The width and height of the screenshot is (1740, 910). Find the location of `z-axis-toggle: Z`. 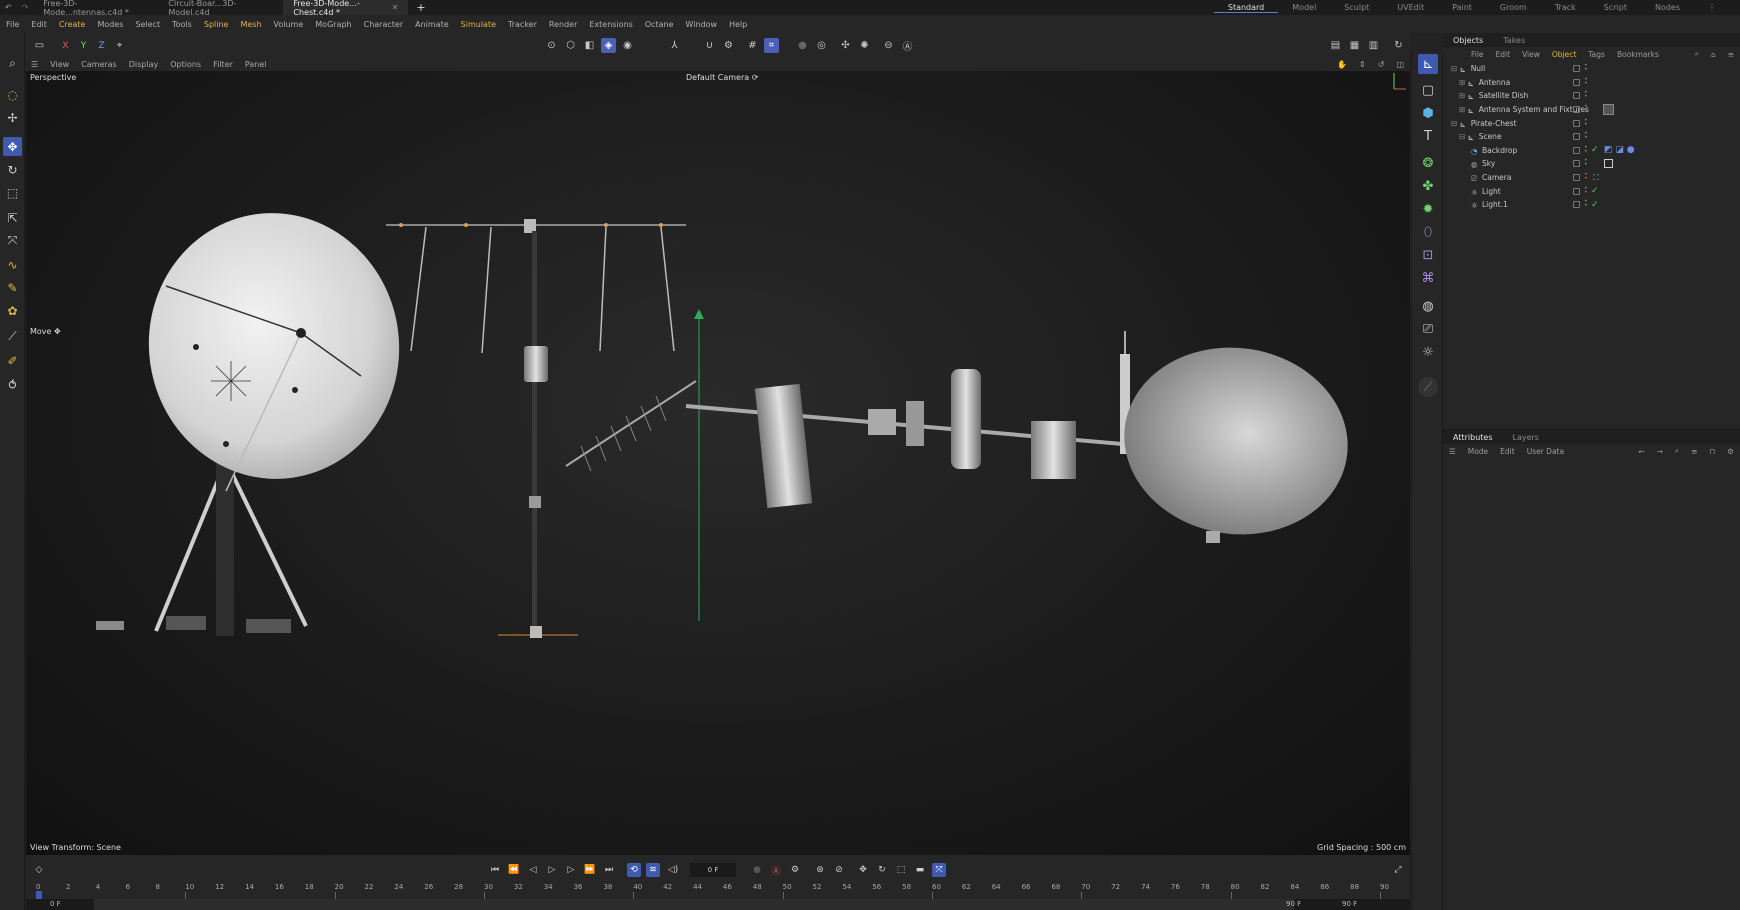

z-axis-toggle: Z is located at coordinates (101, 45).